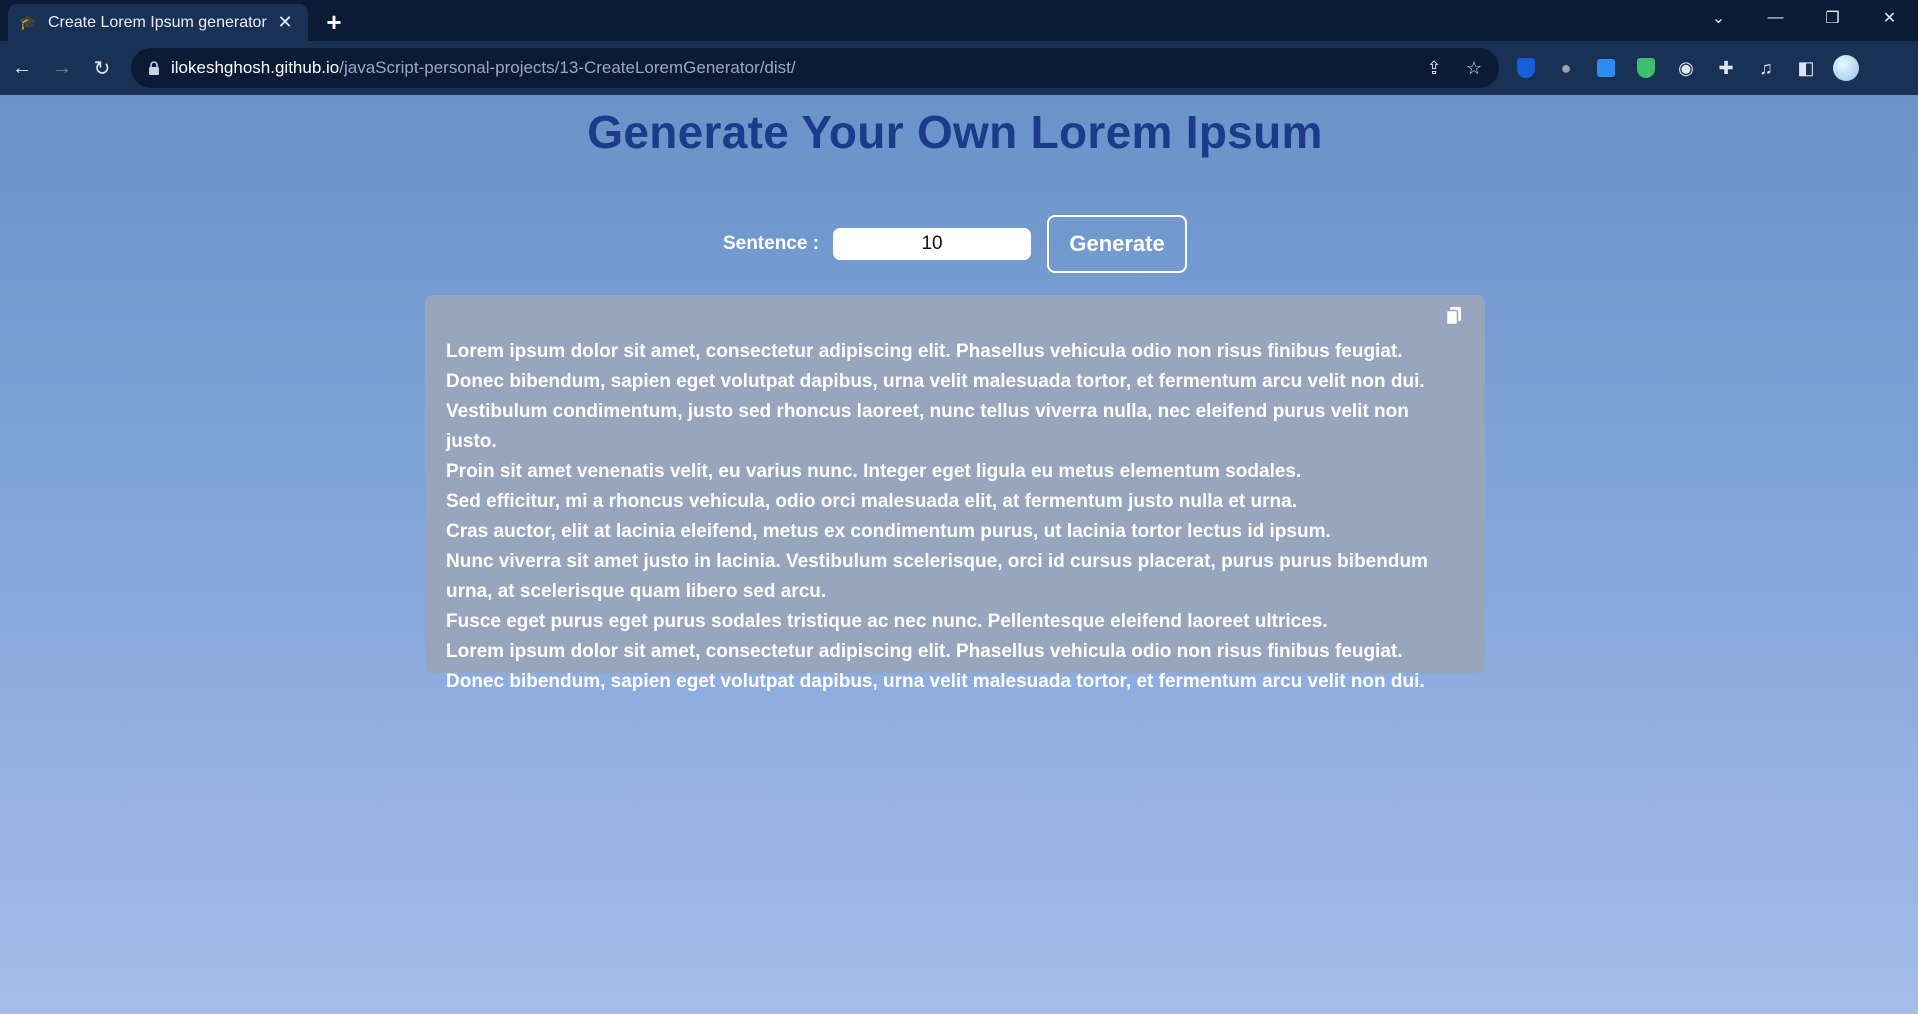  Describe the element at coordinates (1726, 68) in the screenshot. I see `puzzle-extensions-icon: ✚` at that location.